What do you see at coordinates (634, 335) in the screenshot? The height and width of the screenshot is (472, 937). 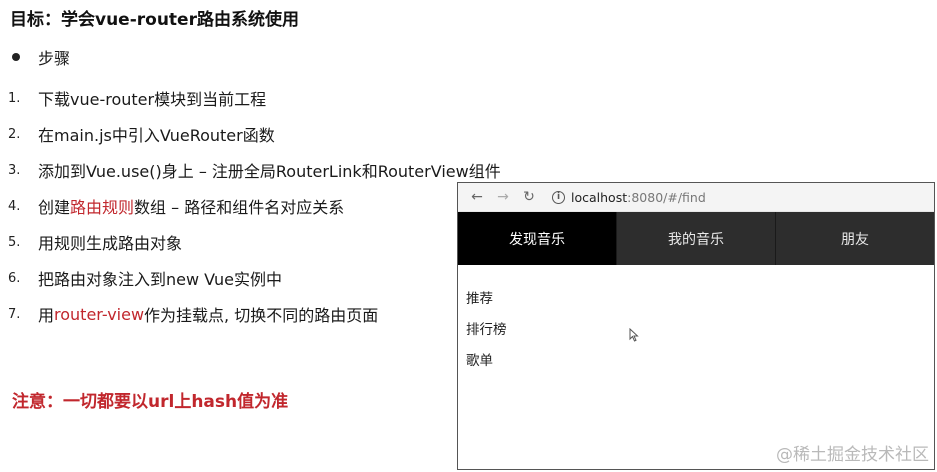 I see `mouse-cursor-icon` at bounding box center [634, 335].